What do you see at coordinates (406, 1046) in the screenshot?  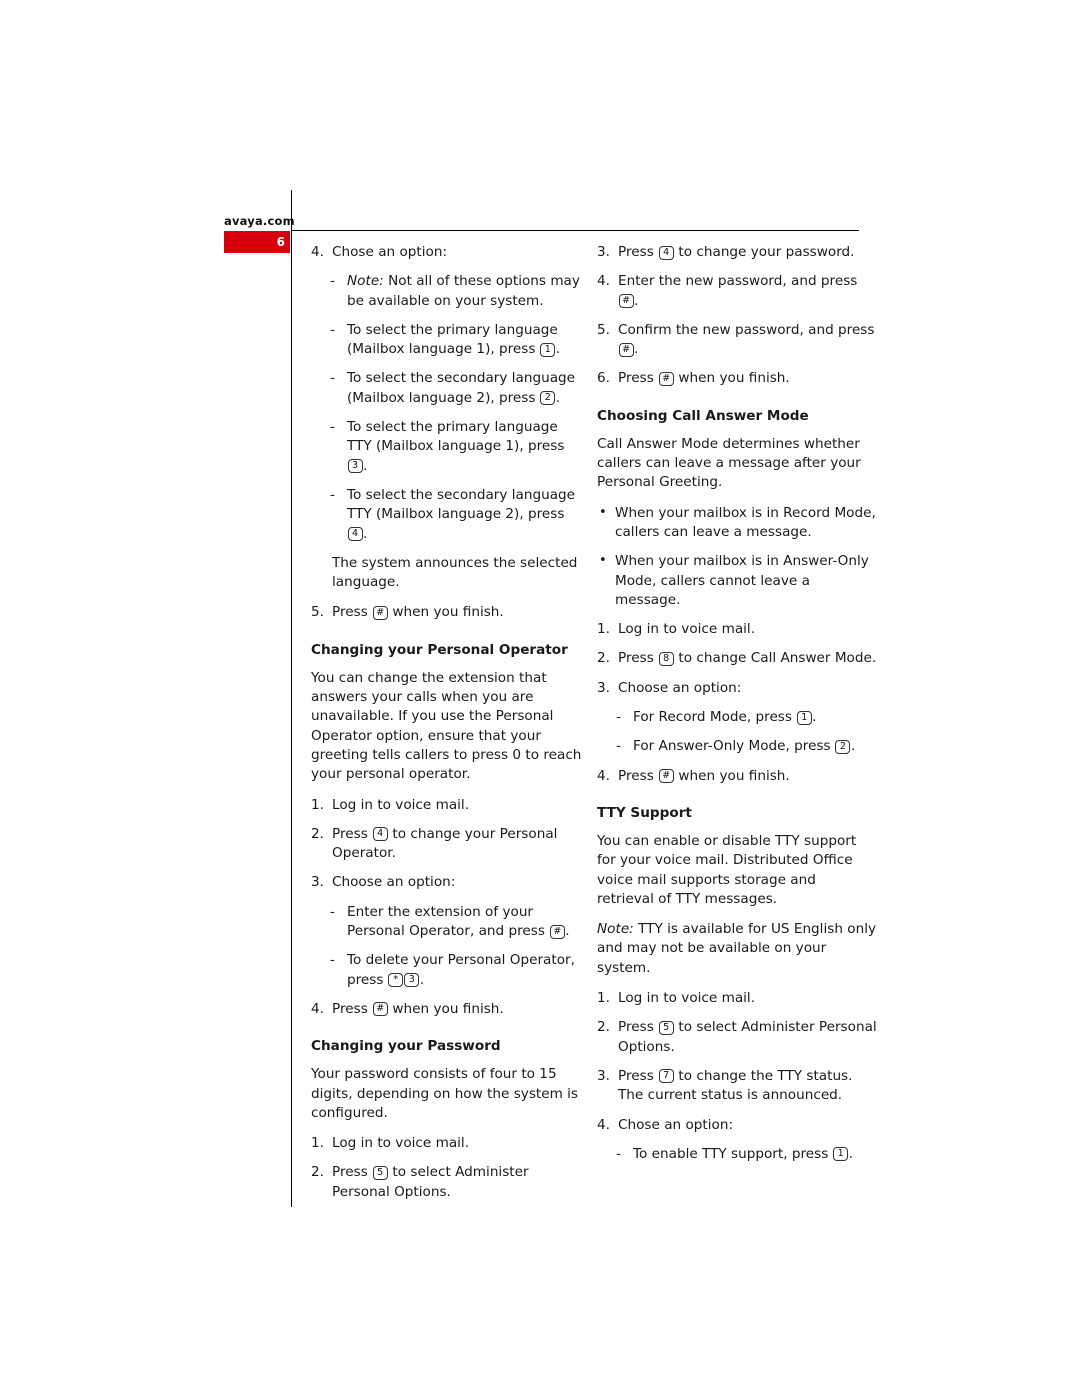 I see `section-heading-password: Changing your Password` at bounding box center [406, 1046].